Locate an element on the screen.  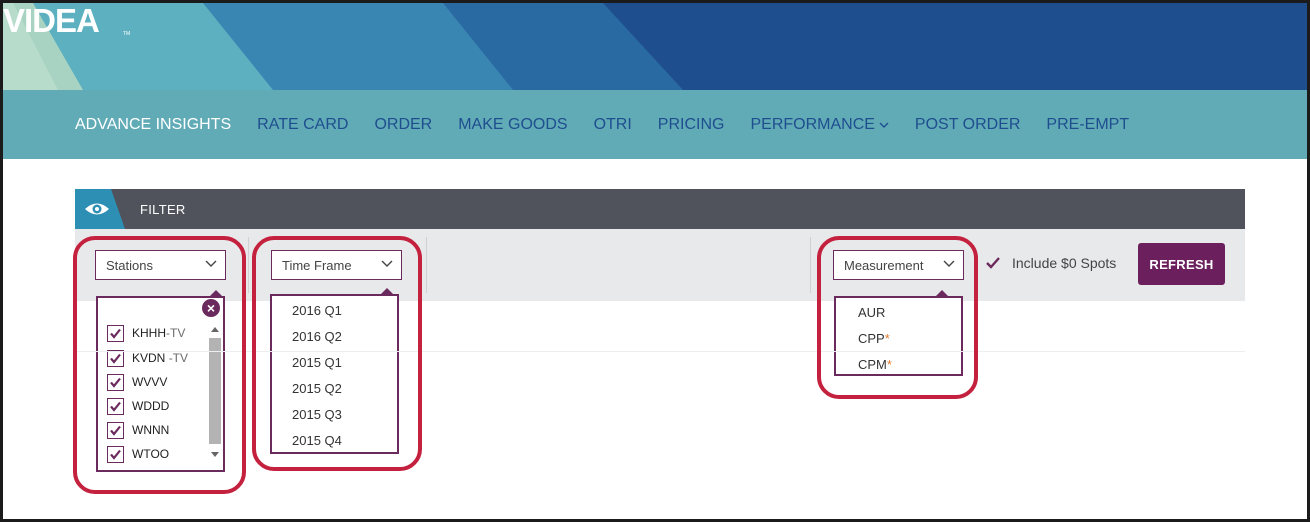
nav-item-order: ORDER is located at coordinates (403, 125).